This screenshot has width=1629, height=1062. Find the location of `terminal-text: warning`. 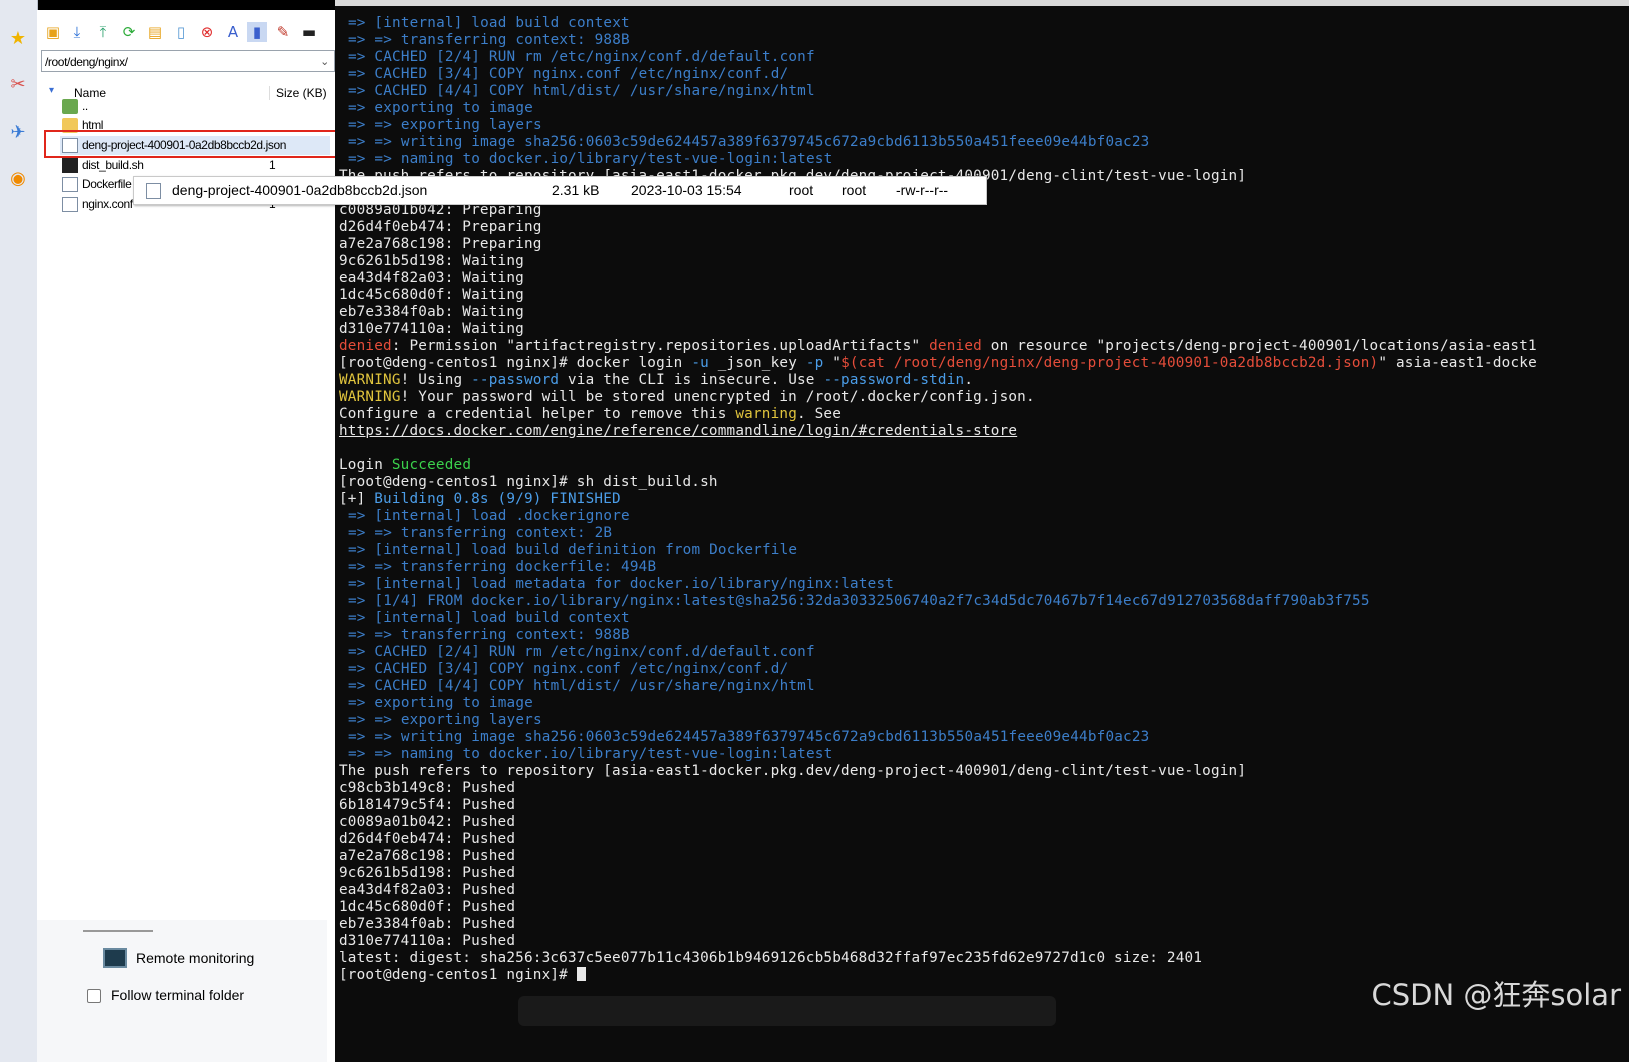

terminal-text: warning is located at coordinates (766, 414).